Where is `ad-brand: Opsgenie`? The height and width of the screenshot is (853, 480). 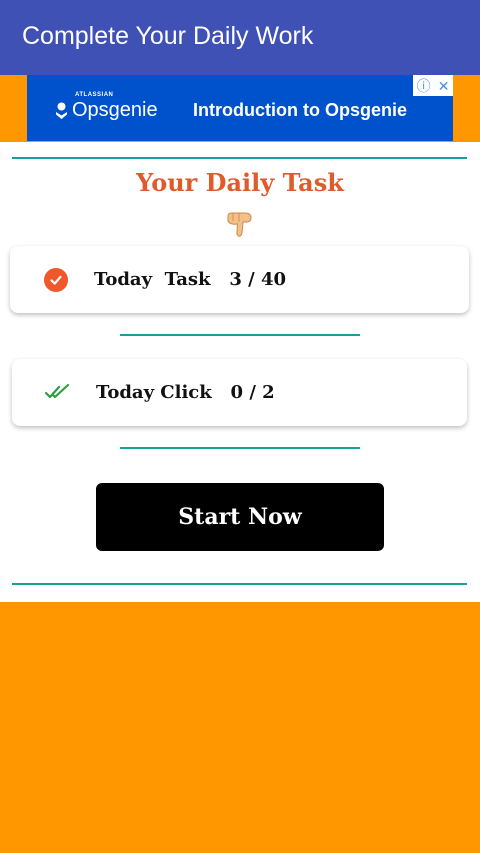 ad-brand: Opsgenie is located at coordinates (106, 110).